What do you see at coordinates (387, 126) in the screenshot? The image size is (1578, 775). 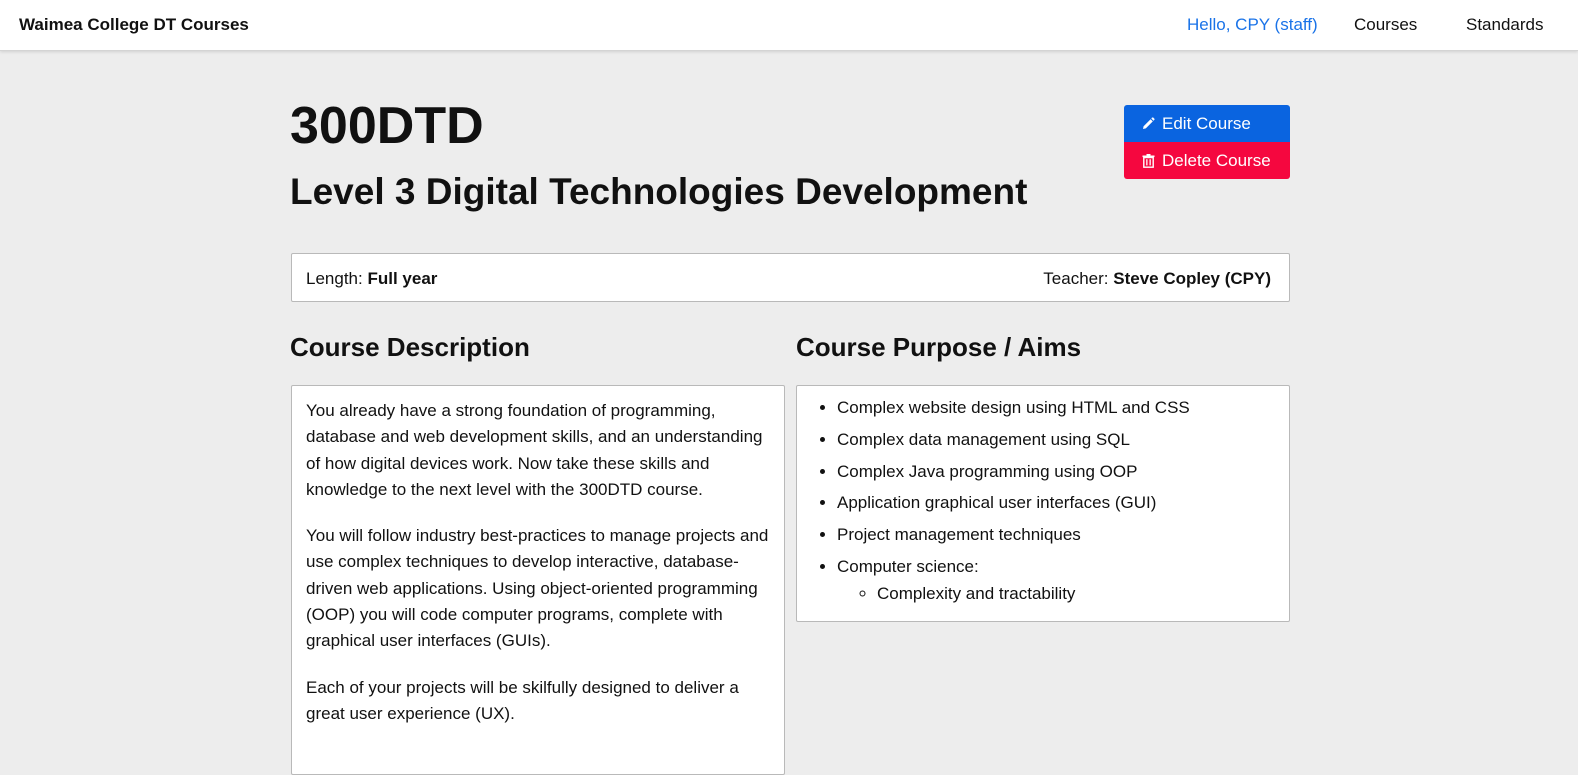 I see `course-code-title: 300DTD` at bounding box center [387, 126].